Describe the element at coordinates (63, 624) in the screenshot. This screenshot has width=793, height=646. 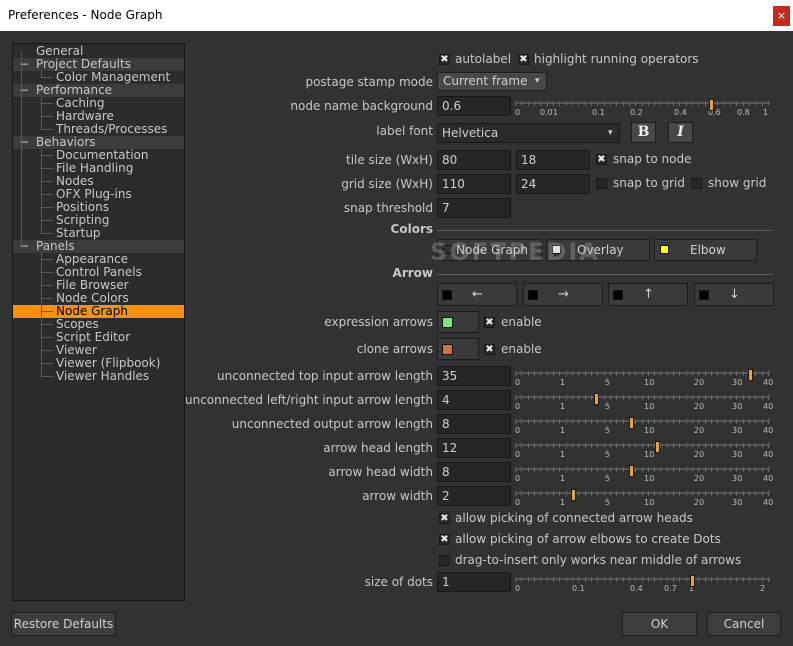
I see `restore-defaults-button: Restore Defaults` at that location.